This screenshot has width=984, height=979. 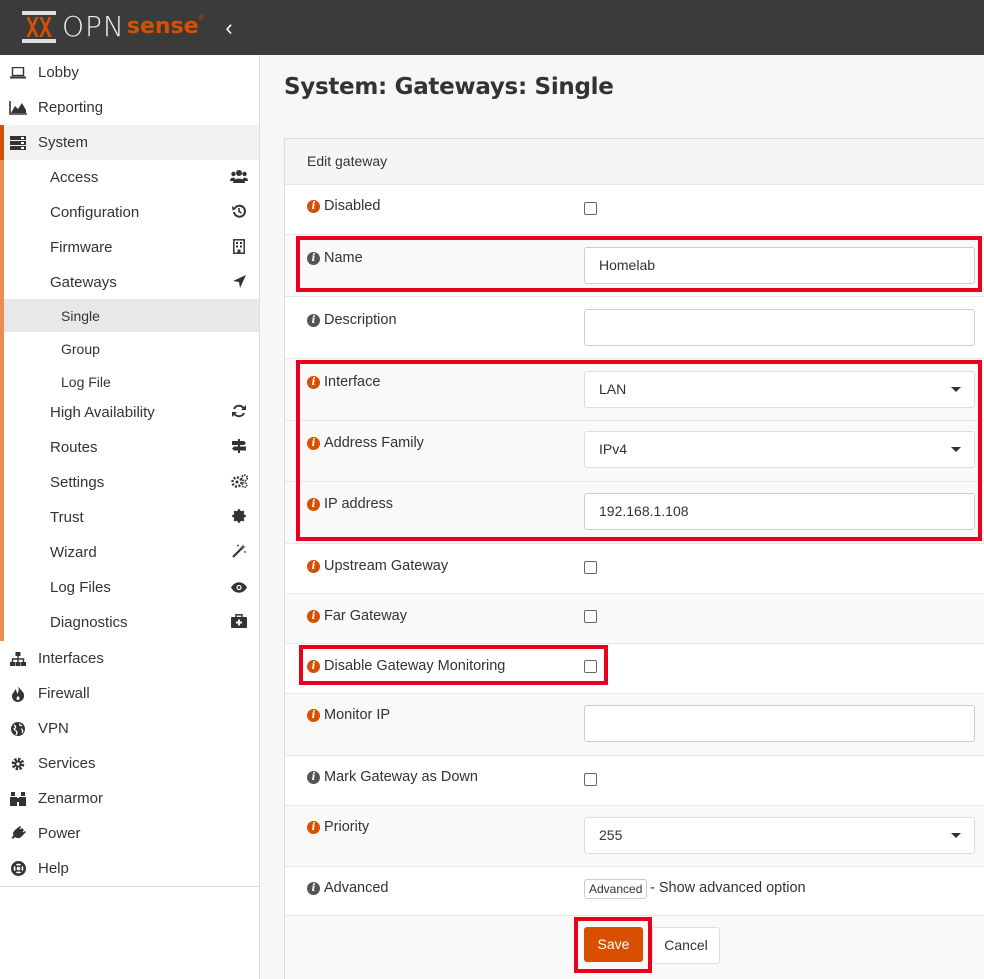 I want to click on sidebar-item-routes: Routes, so click(x=131, y=447).